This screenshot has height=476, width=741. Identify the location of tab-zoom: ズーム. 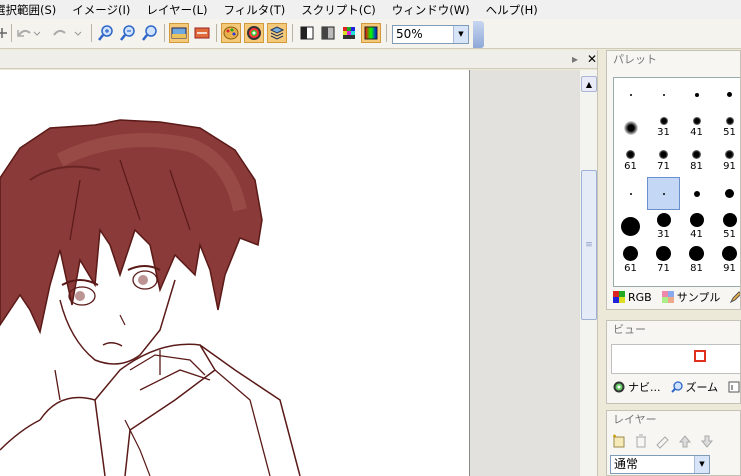
(694, 387).